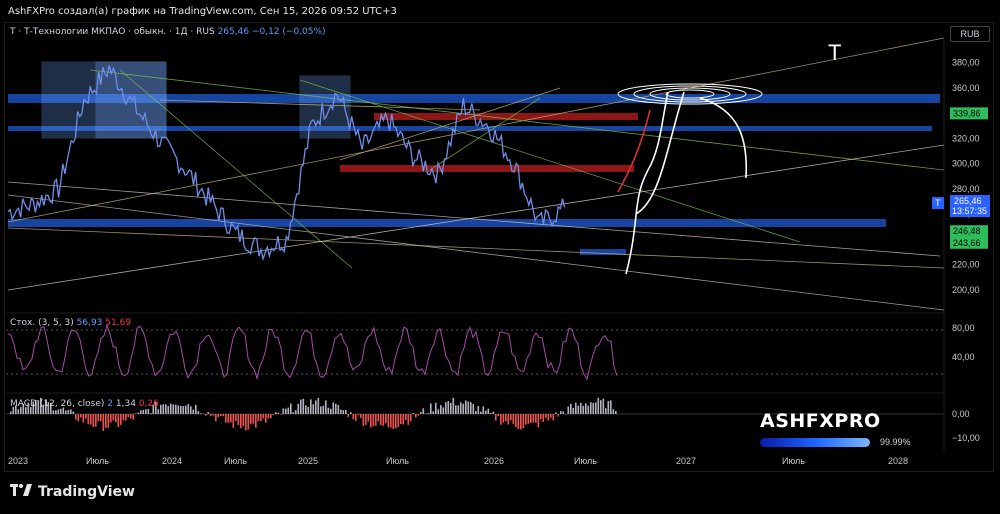 The height and width of the screenshot is (514, 1000). I want to click on price-change: −0,12 (−0,05%), so click(288, 32).